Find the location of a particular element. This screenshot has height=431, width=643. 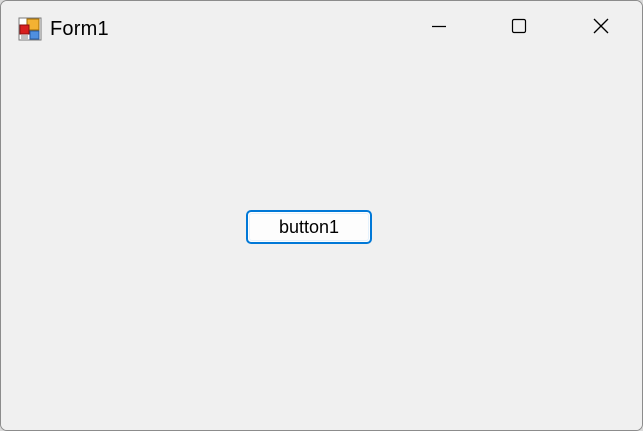

close-icon is located at coordinates (601, 28).